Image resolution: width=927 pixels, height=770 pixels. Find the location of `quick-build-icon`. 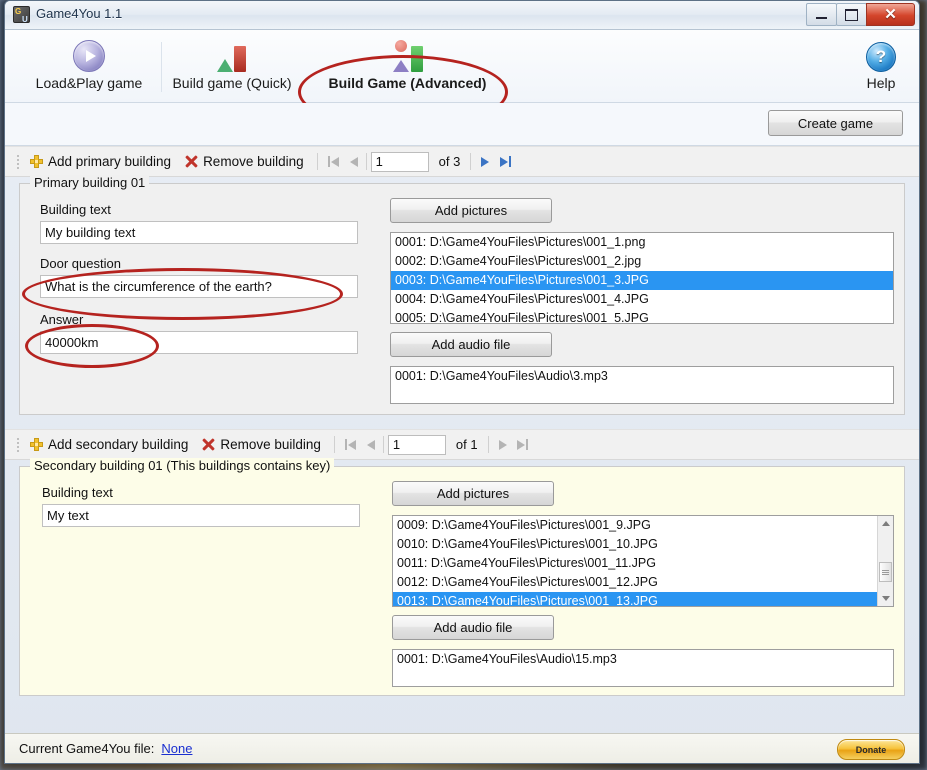

quick-build-icon is located at coordinates (232, 55).